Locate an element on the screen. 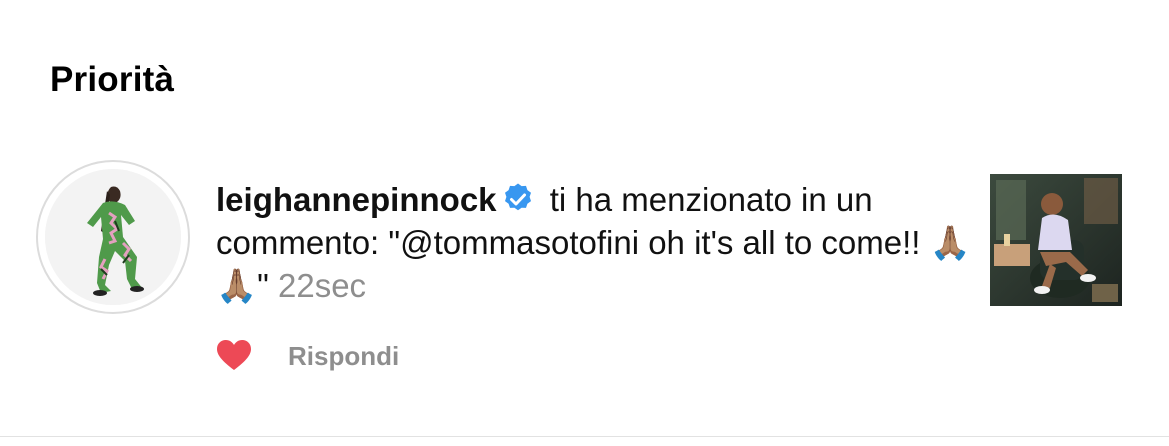 Image resolution: width=1169 pixels, height=446 pixels. divider is located at coordinates (584, 436).